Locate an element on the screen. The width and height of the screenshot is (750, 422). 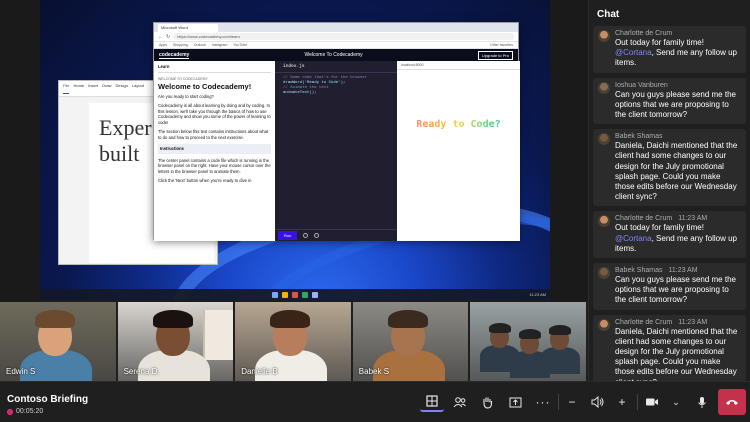
camera-button is located at coordinates (652, 402).